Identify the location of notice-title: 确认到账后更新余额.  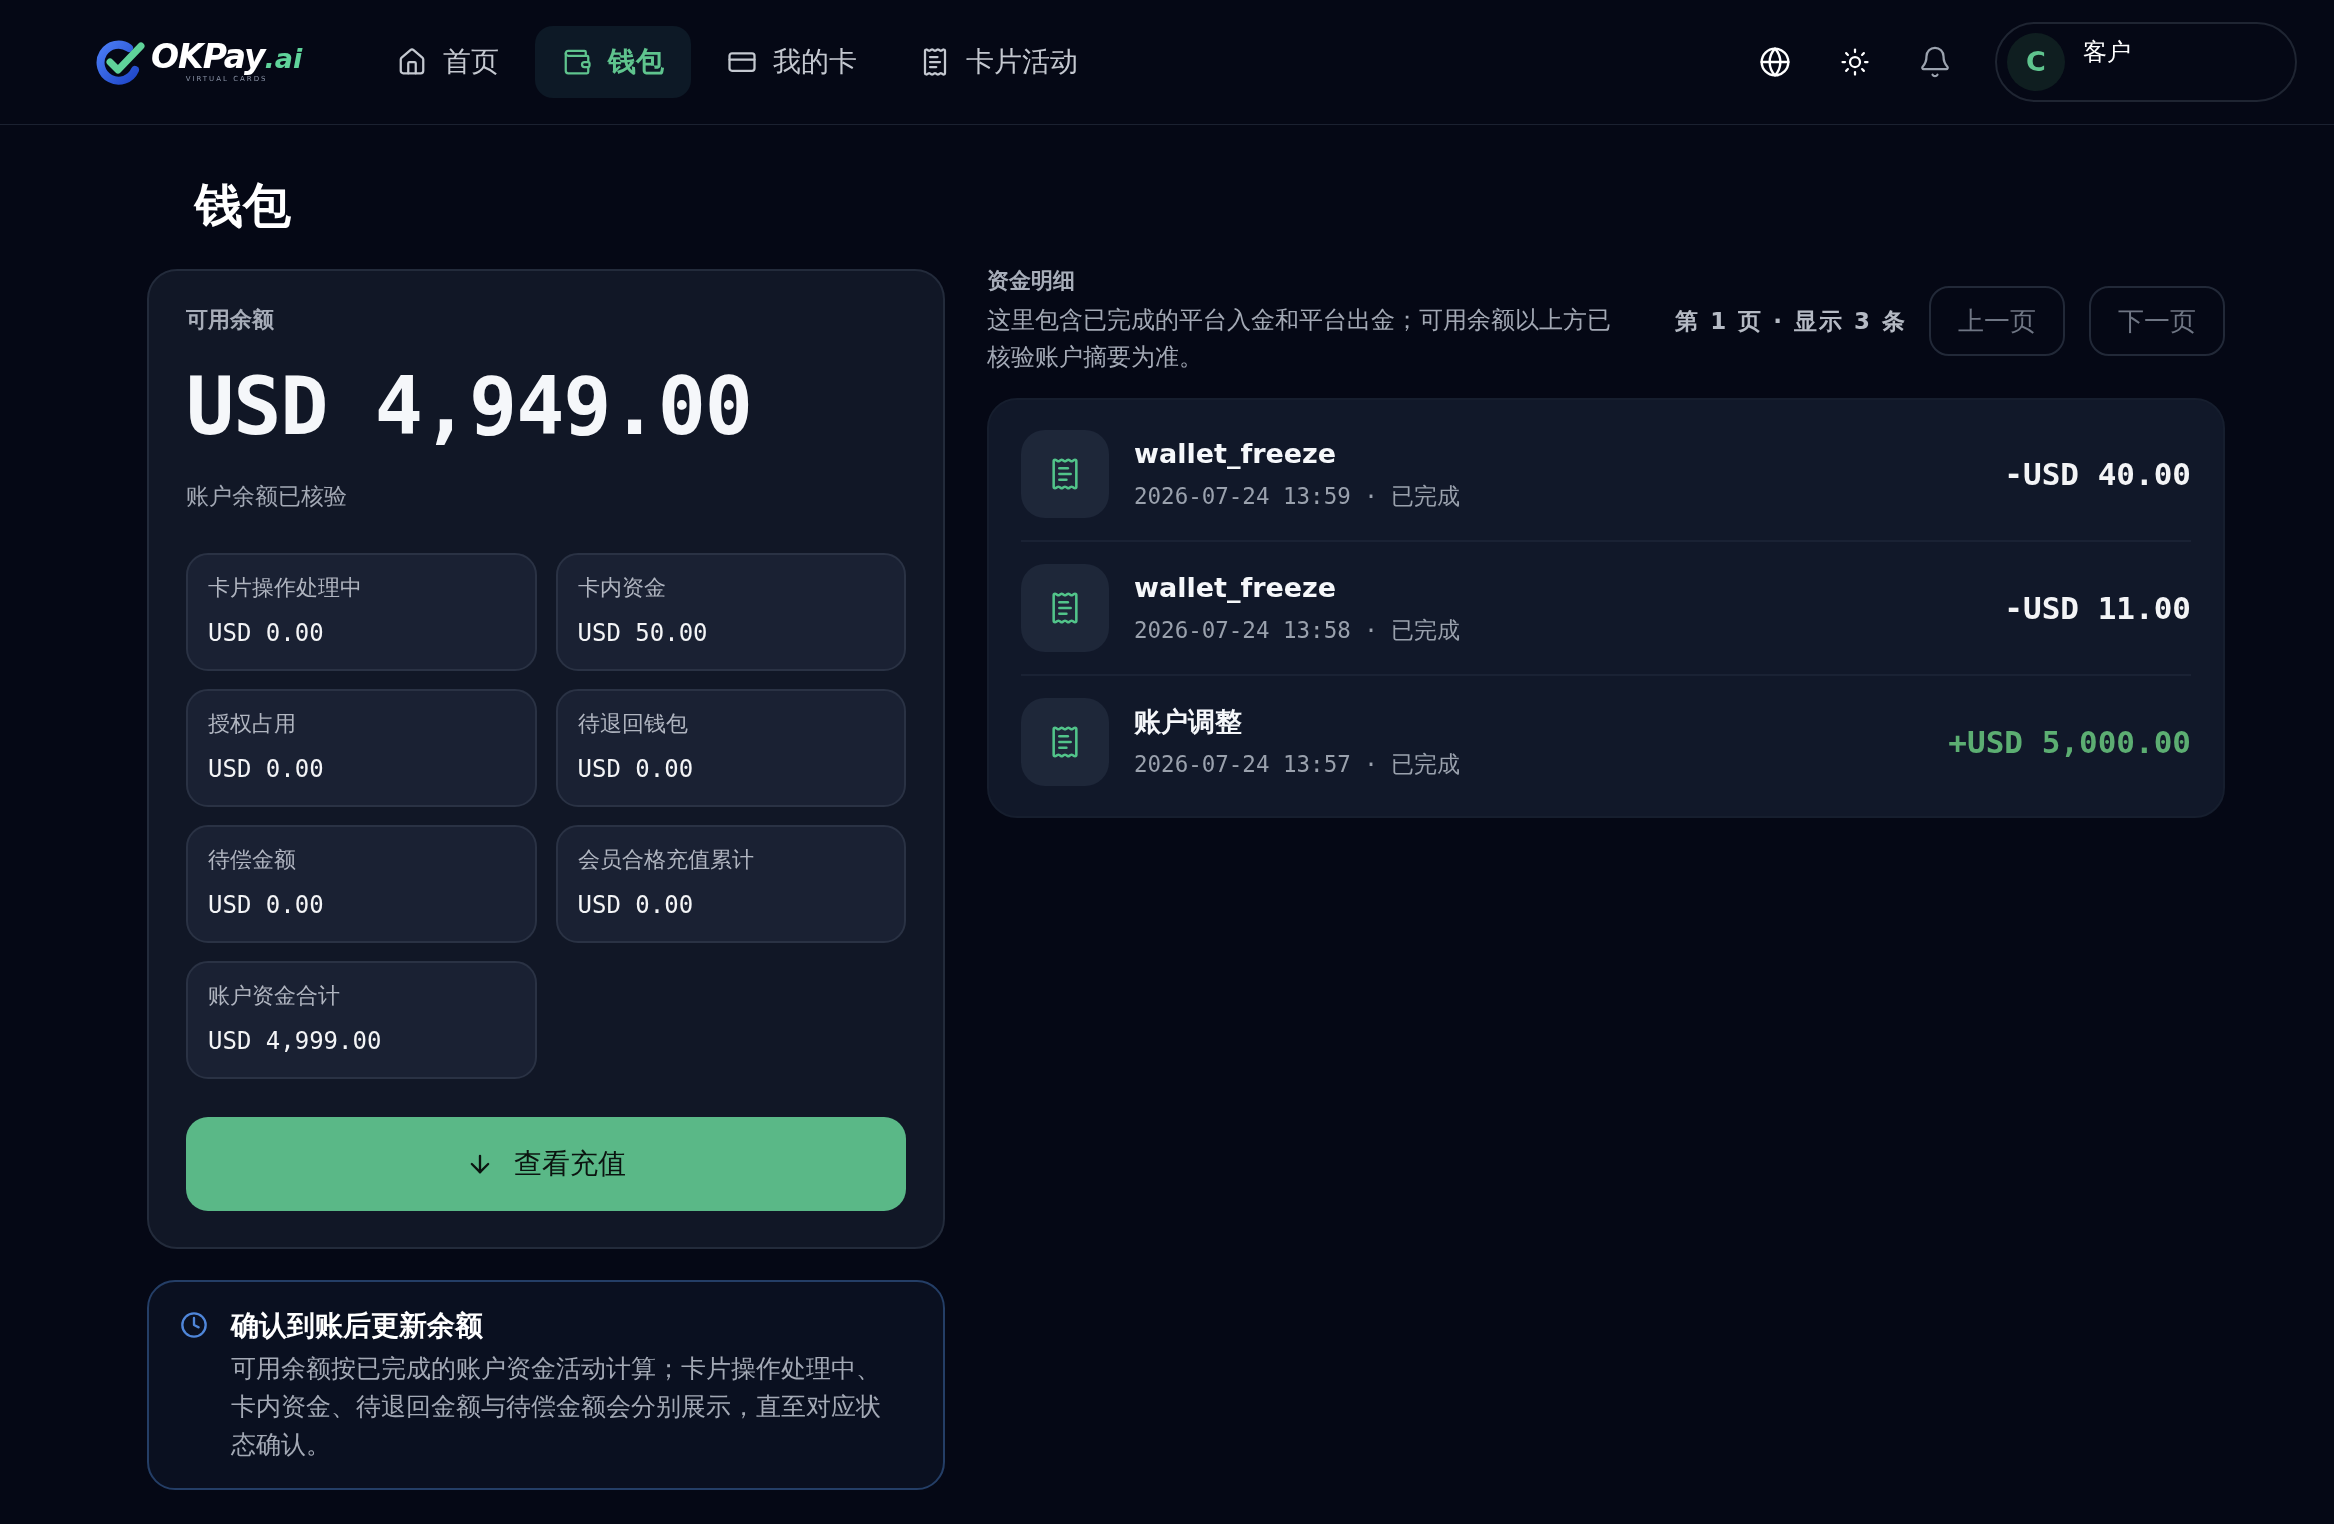
(357, 1326).